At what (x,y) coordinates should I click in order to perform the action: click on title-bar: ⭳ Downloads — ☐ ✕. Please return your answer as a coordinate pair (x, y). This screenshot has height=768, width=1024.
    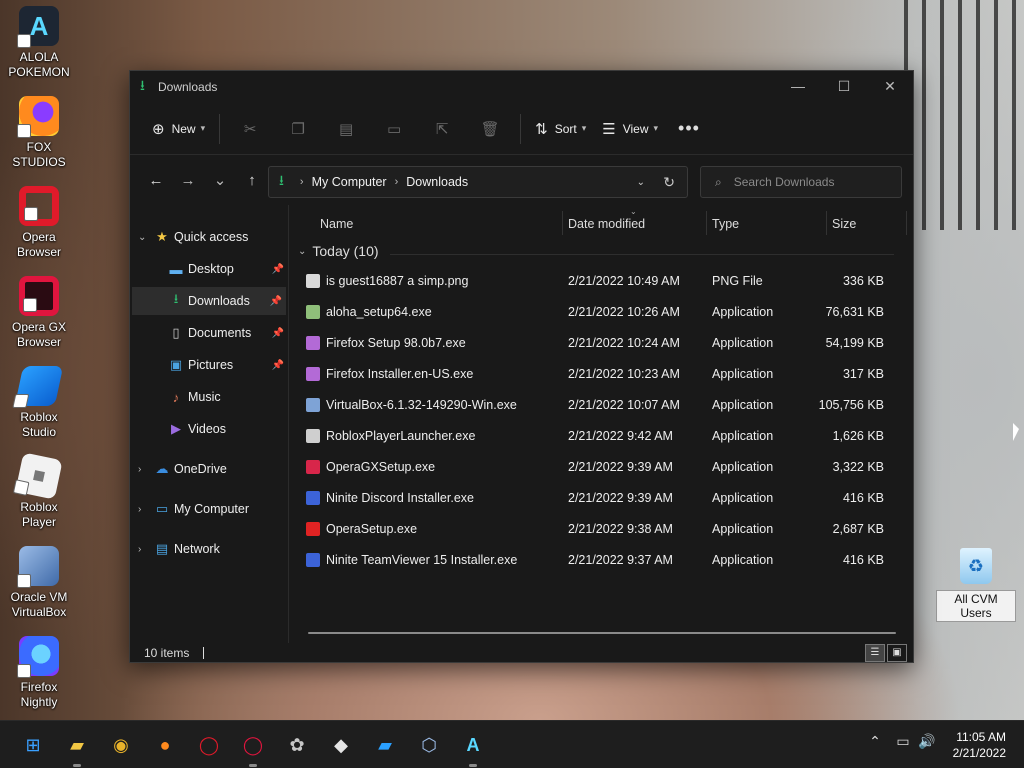
    Looking at the image, I should click on (521, 87).